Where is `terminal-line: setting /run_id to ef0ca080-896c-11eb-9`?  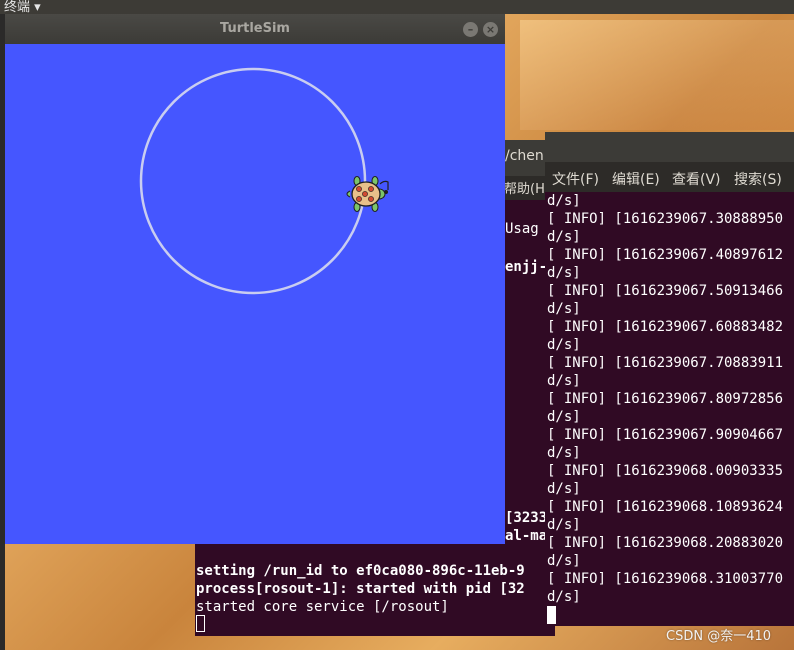
terminal-line: setting /run_id to ef0ca080-896c-11eb-9 is located at coordinates (360, 571).